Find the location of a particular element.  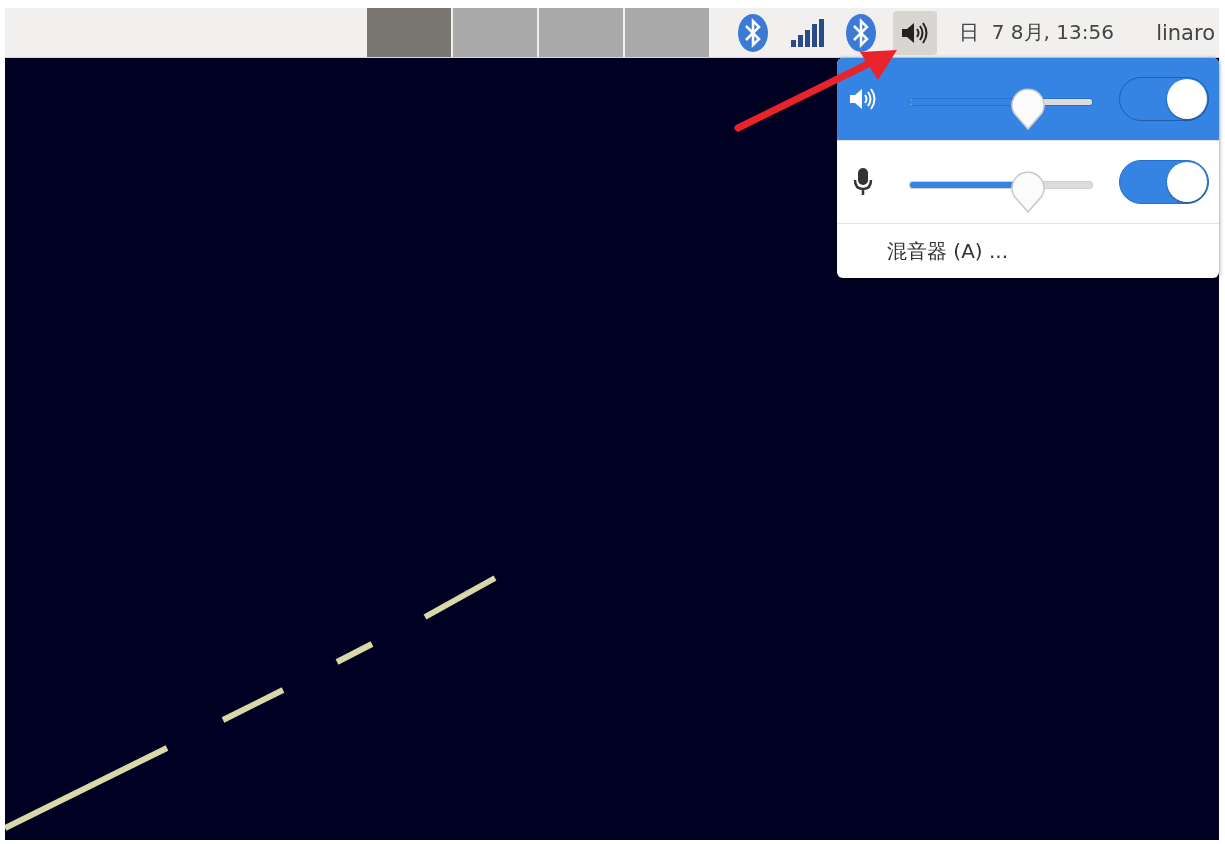

microphone-icon is located at coordinates (863, 182).